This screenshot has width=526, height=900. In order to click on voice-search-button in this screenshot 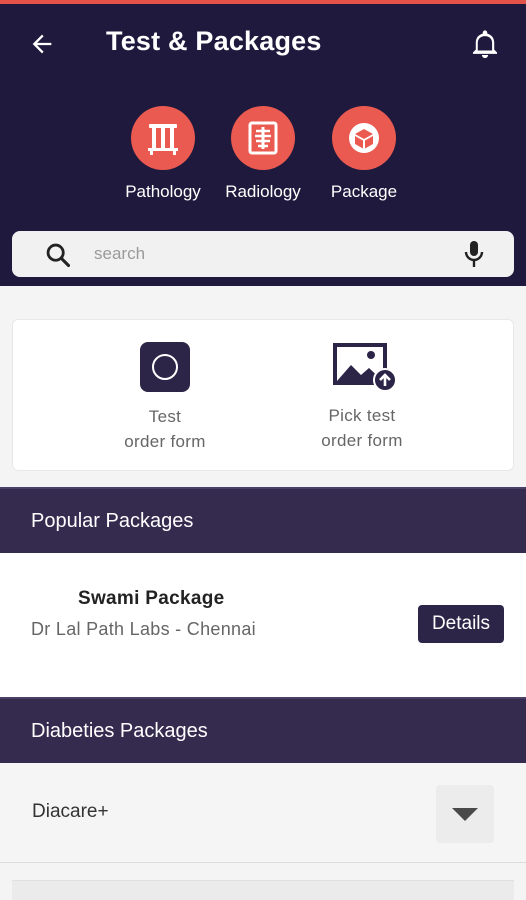, I will do `click(474, 254)`.